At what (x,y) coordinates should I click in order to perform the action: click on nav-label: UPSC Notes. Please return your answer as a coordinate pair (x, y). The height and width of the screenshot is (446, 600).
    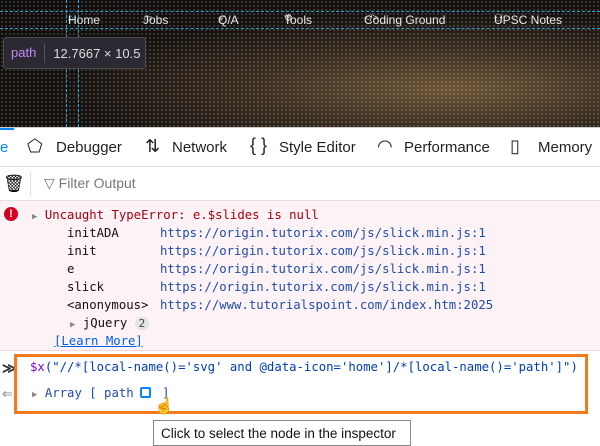
    Looking at the image, I should click on (528, 20).